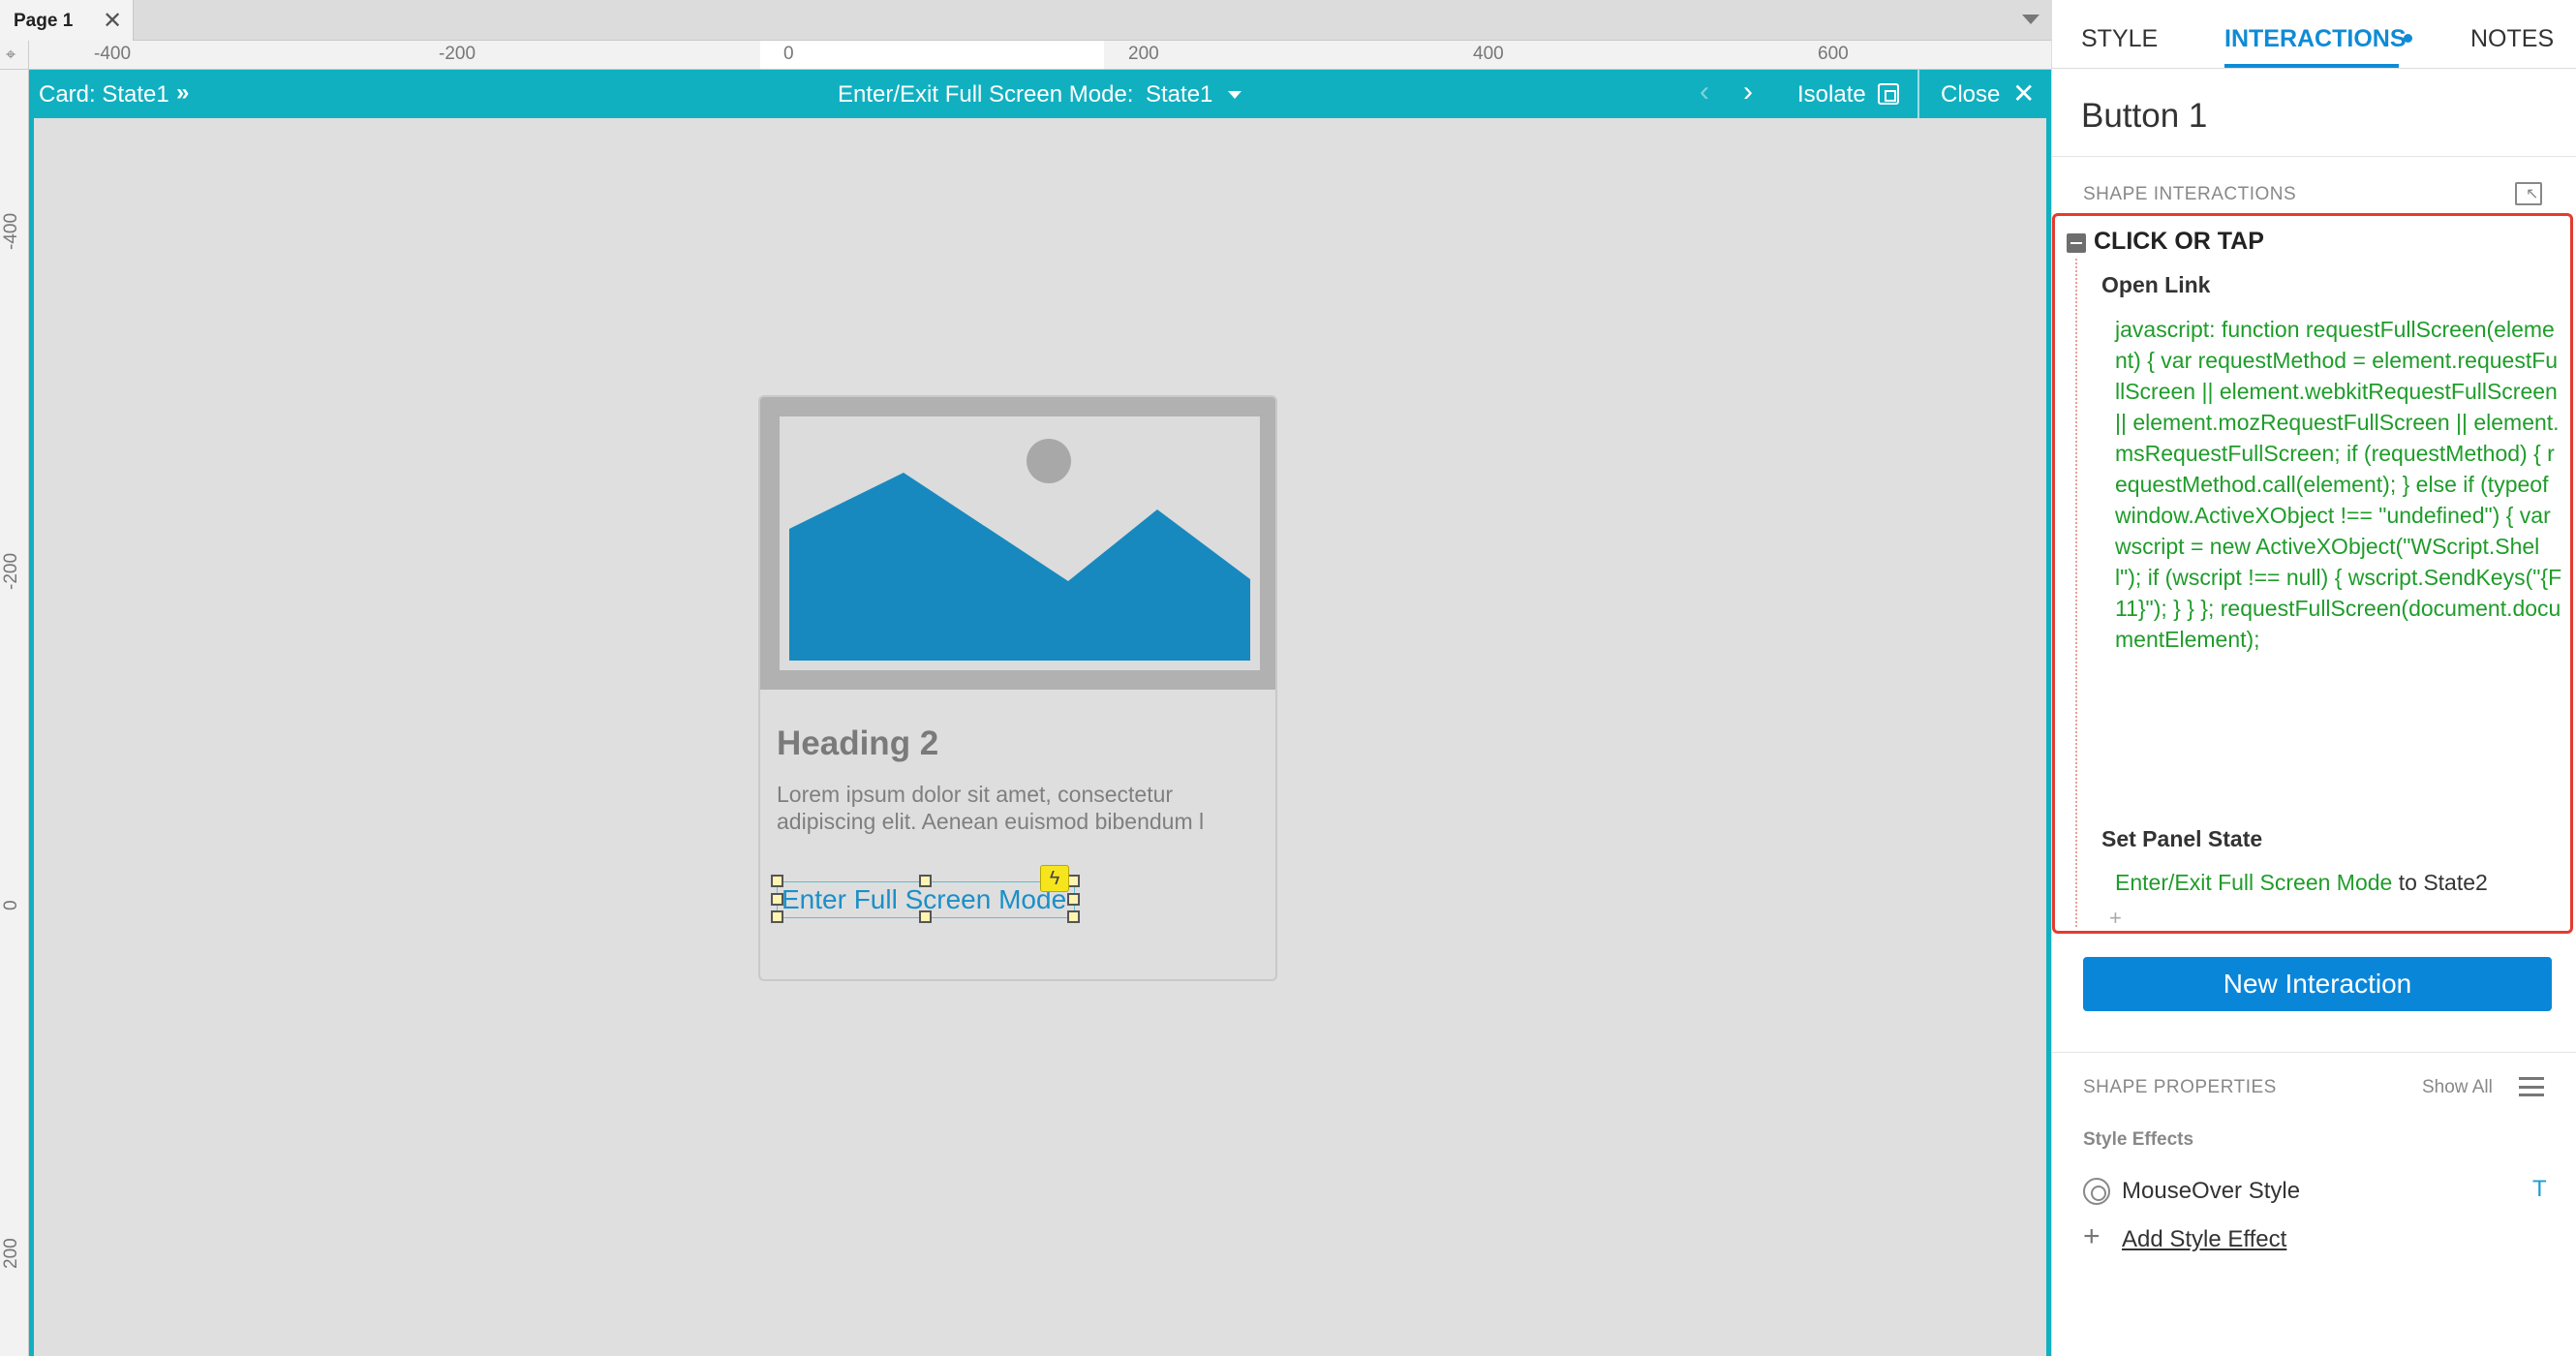 This screenshot has width=2576, height=1356. What do you see at coordinates (1748, 92) in the screenshot?
I see `chevron-right-icon: ›` at bounding box center [1748, 92].